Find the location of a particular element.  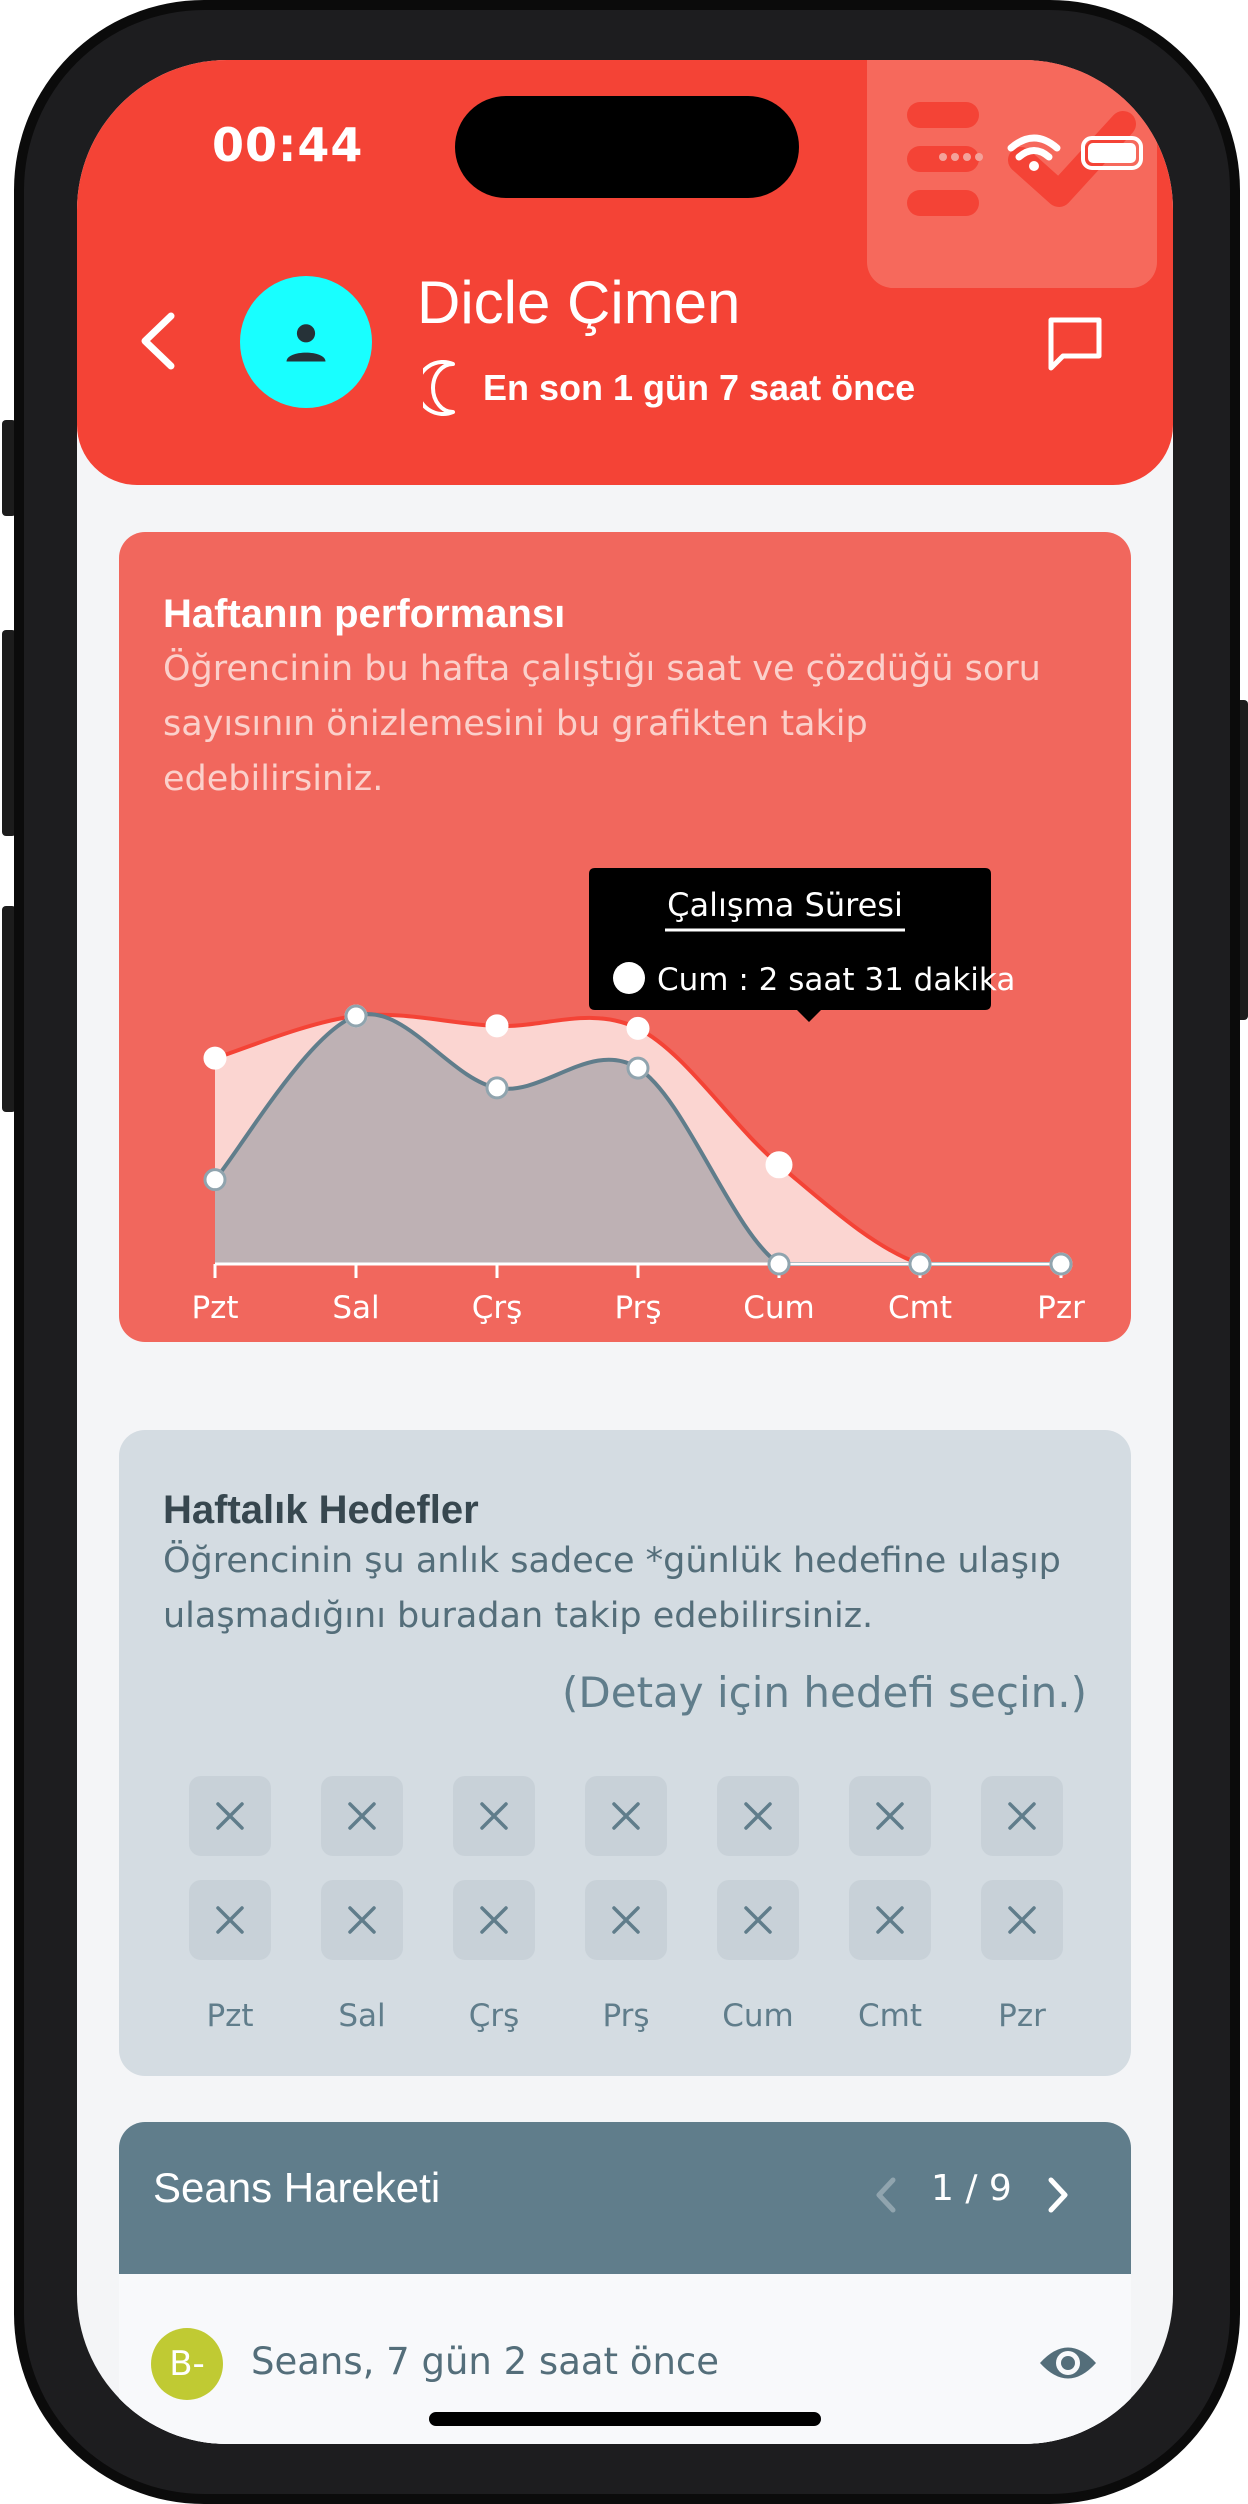

user-name: Dicle Çimen is located at coordinates (579, 302).